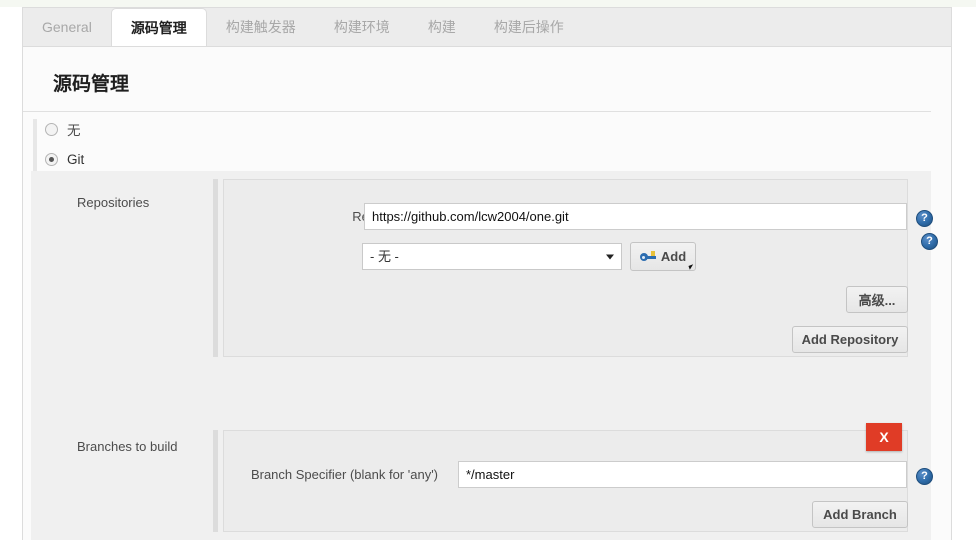 The height and width of the screenshot is (540, 976). I want to click on repository-url-input, so click(635, 216).